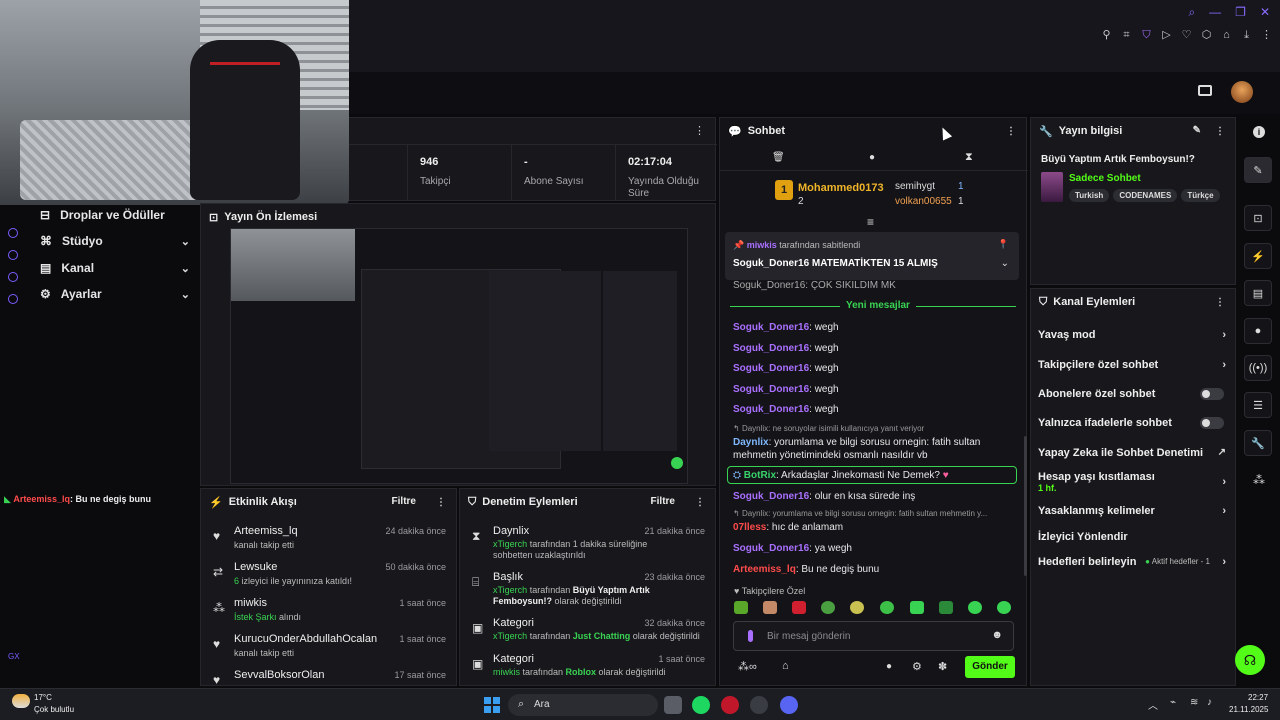 The image size is (1280, 720). I want to click on app-icon, so click(759, 705).